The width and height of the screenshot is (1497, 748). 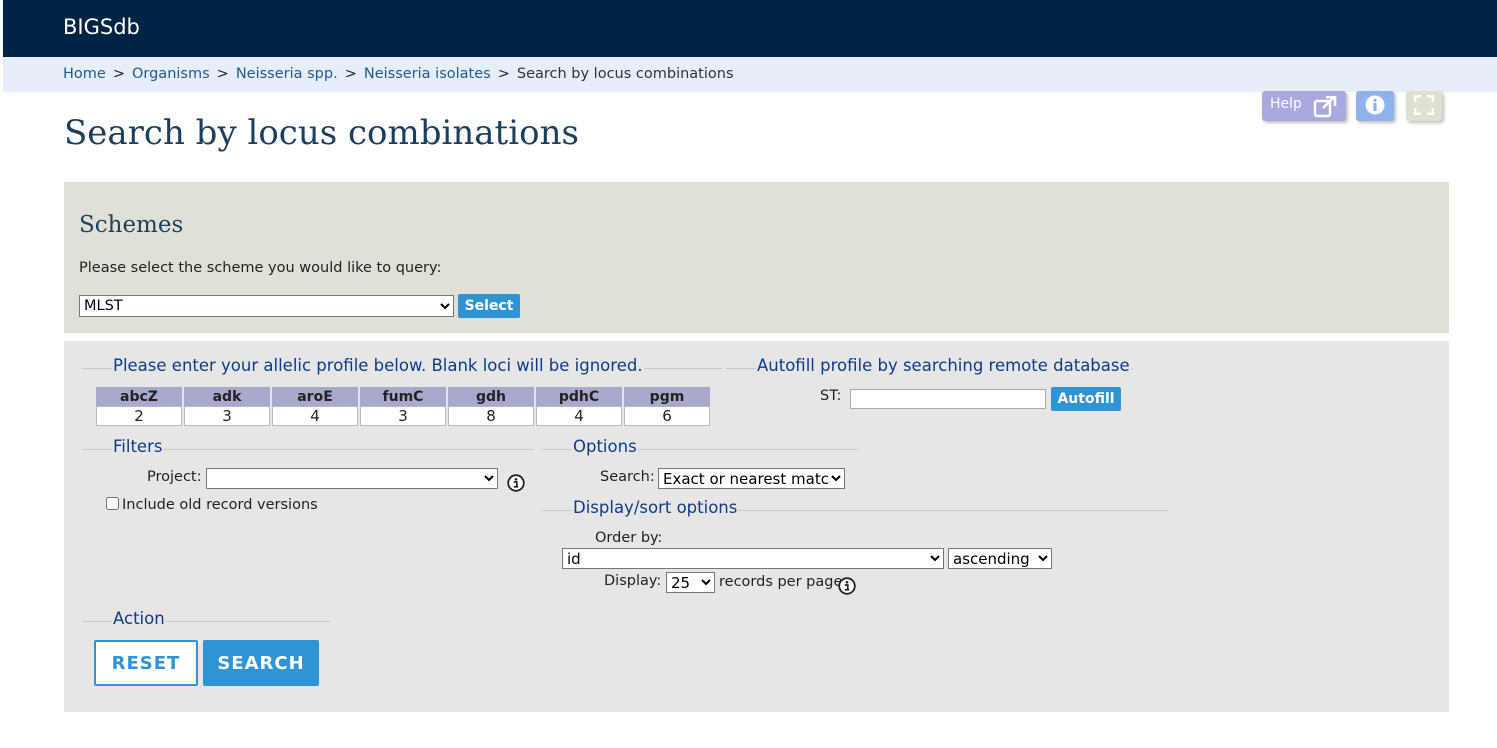 What do you see at coordinates (146, 663) in the screenshot?
I see `reset-button: RESET` at bounding box center [146, 663].